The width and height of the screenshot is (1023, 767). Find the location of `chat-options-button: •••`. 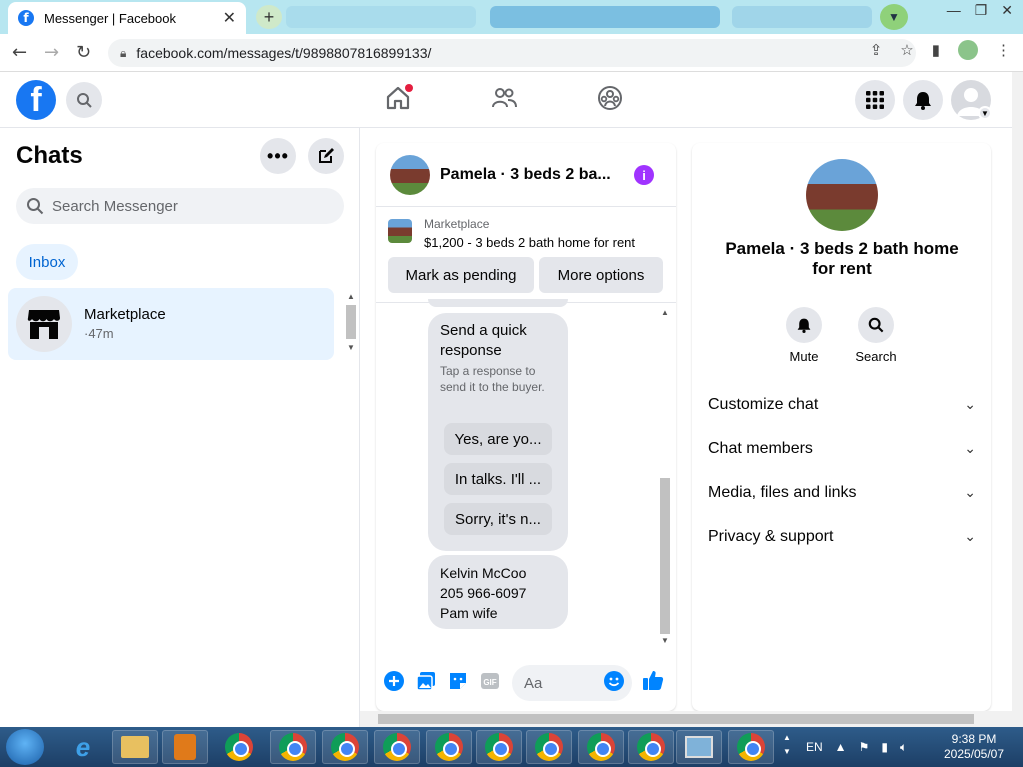

chat-options-button: ••• is located at coordinates (278, 156).